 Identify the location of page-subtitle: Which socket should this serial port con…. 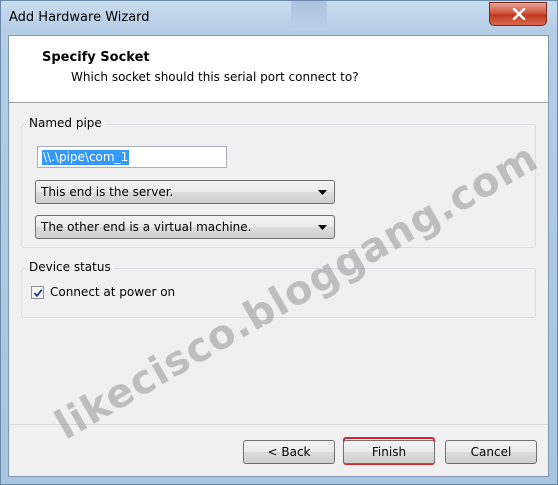
(215, 77).